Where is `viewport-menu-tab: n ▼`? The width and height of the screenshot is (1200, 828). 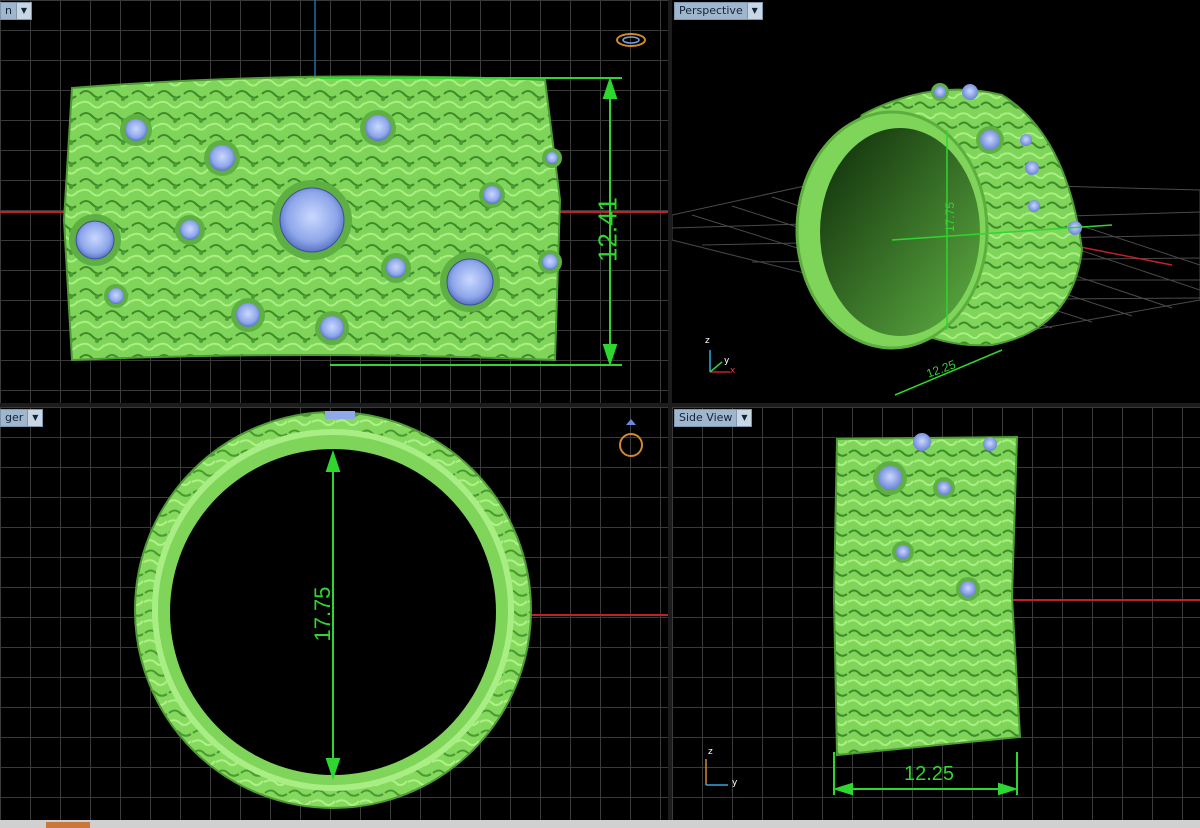
viewport-menu-tab: n ▼ is located at coordinates (16, 11).